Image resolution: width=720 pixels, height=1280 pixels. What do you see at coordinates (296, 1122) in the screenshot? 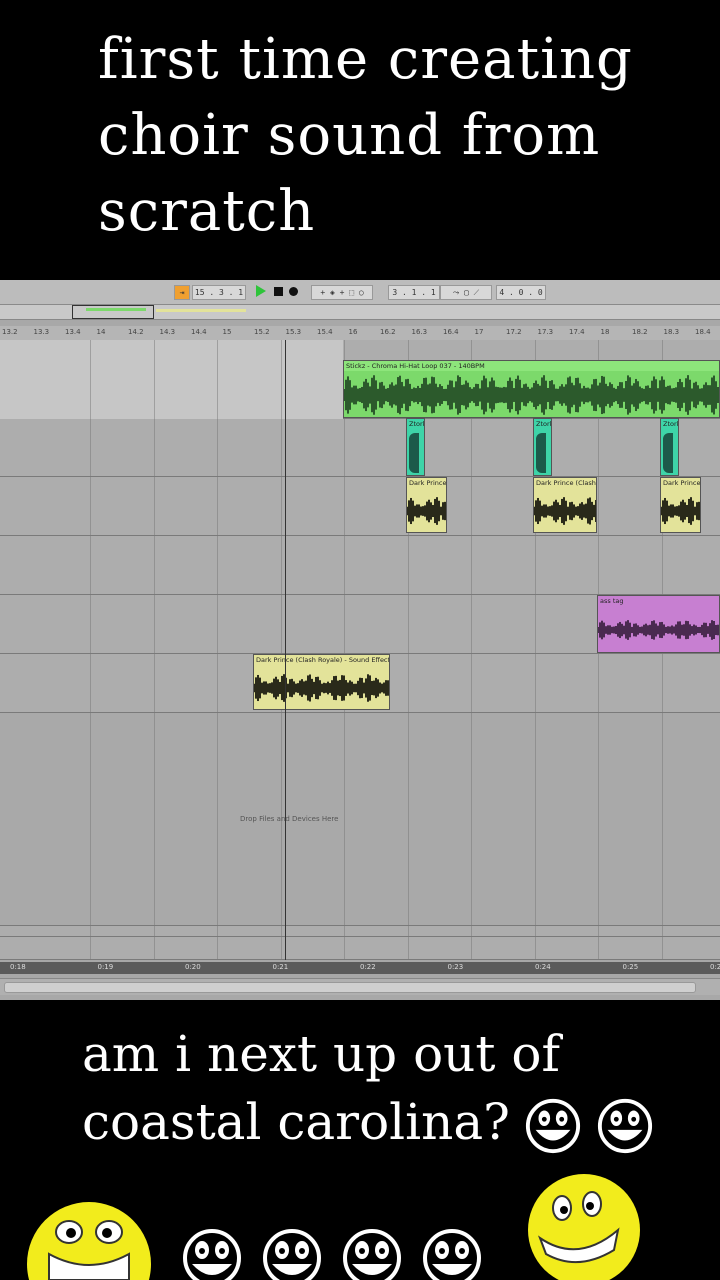
I see `caption-bottom-line2-text: coastal carolina?` at bounding box center [296, 1122].